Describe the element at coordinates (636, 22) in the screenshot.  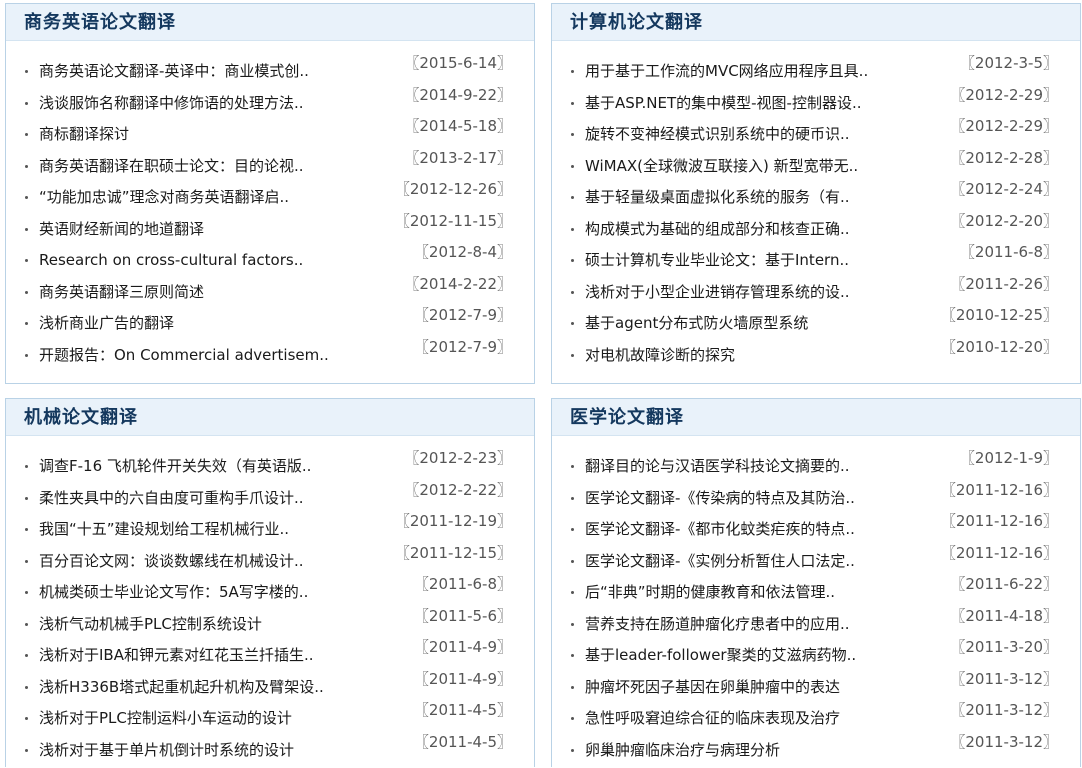
I see `panel-title: 计算机论文翻译` at that location.